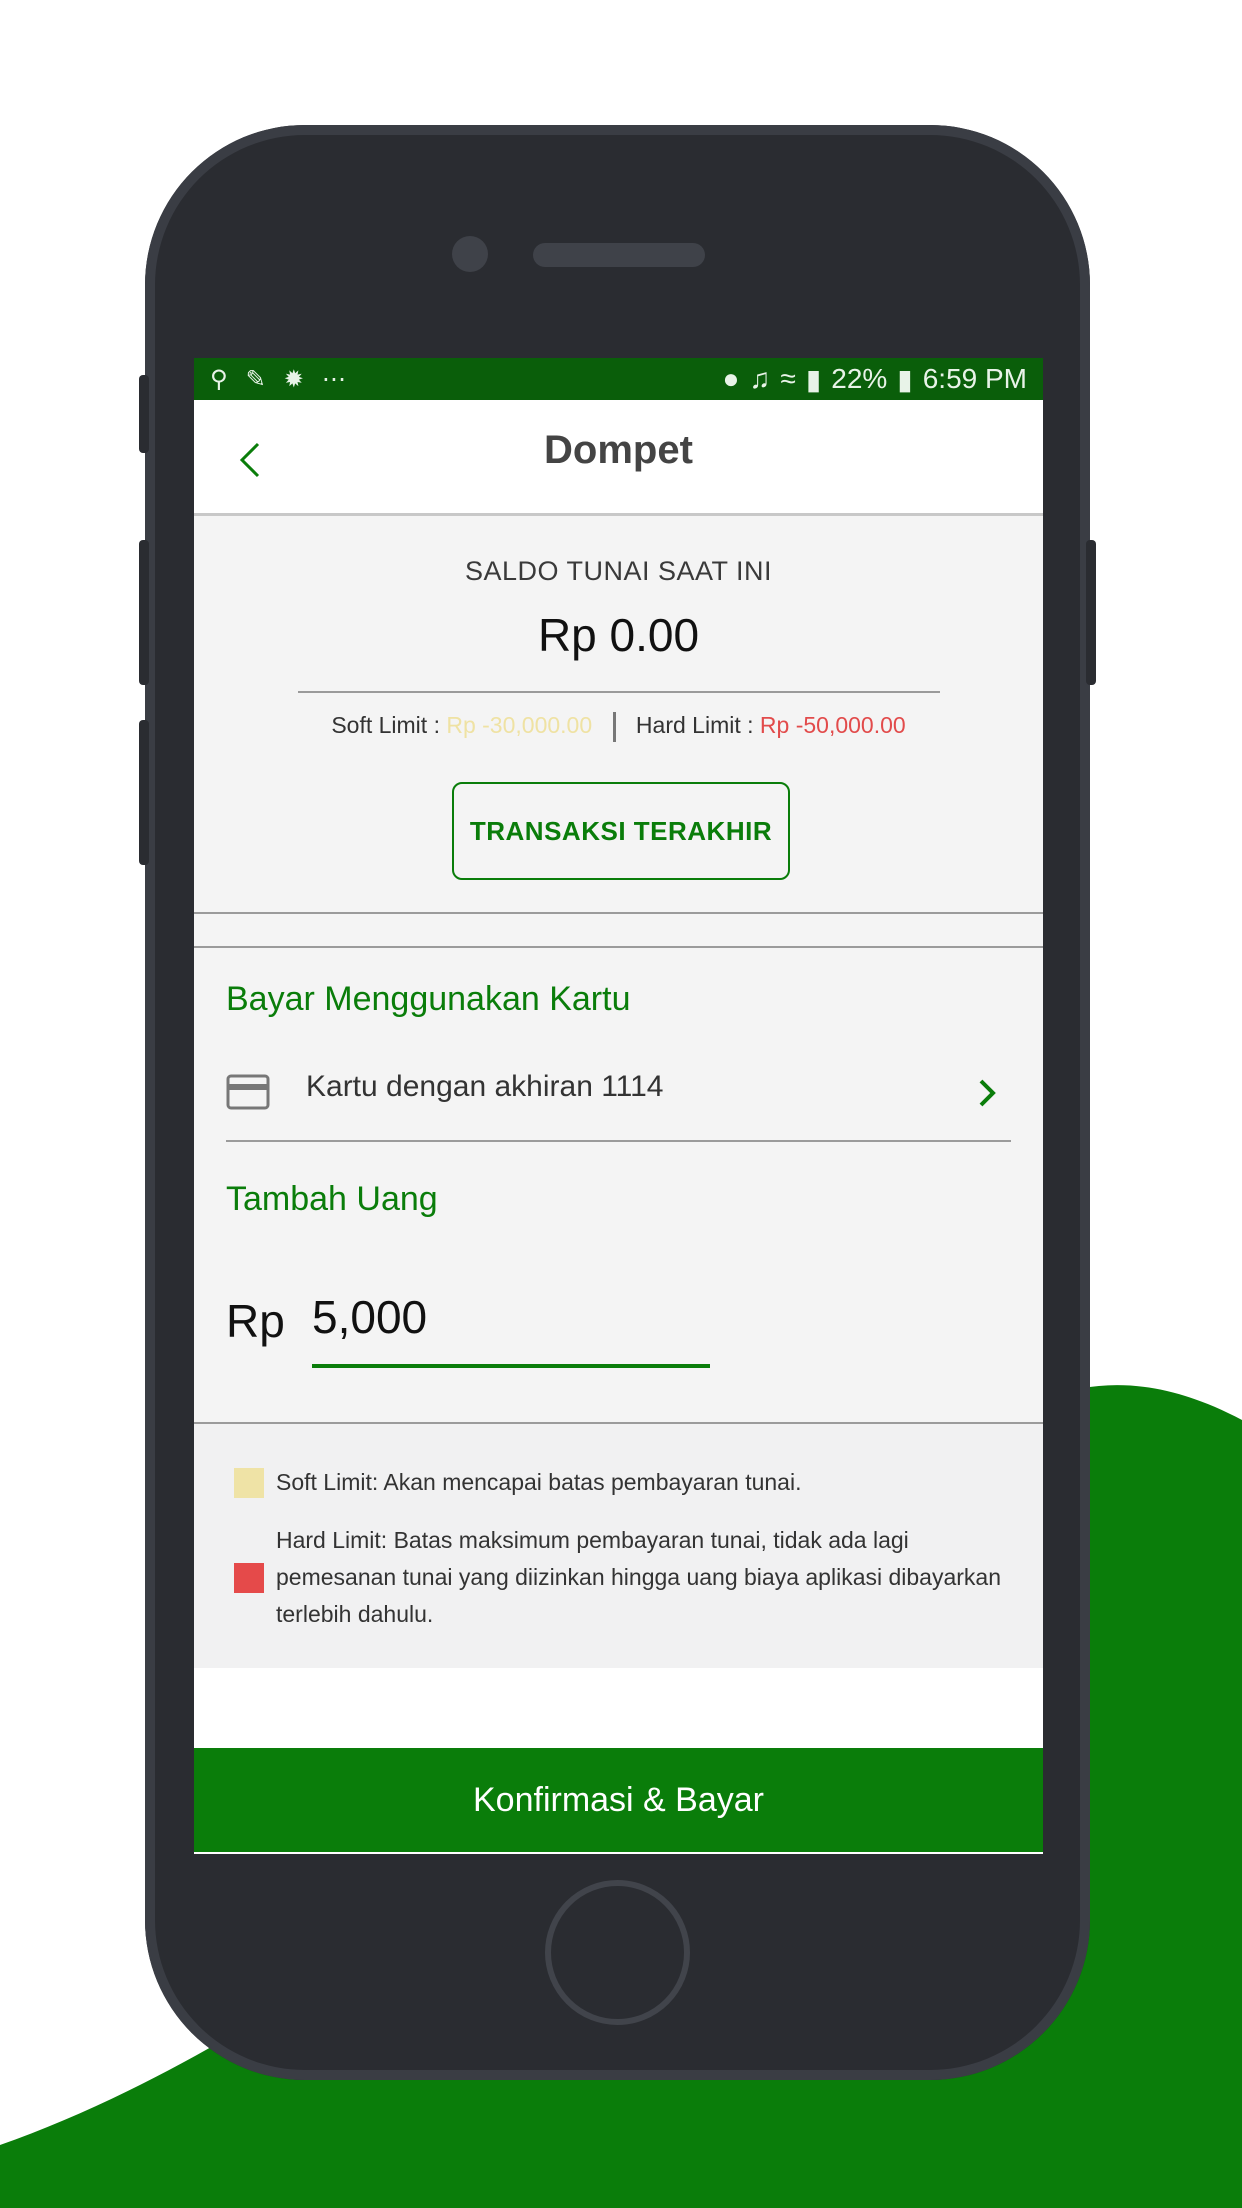 The height and width of the screenshot is (2208, 1242). I want to click on status-time: 6:59 PM, so click(974, 378).